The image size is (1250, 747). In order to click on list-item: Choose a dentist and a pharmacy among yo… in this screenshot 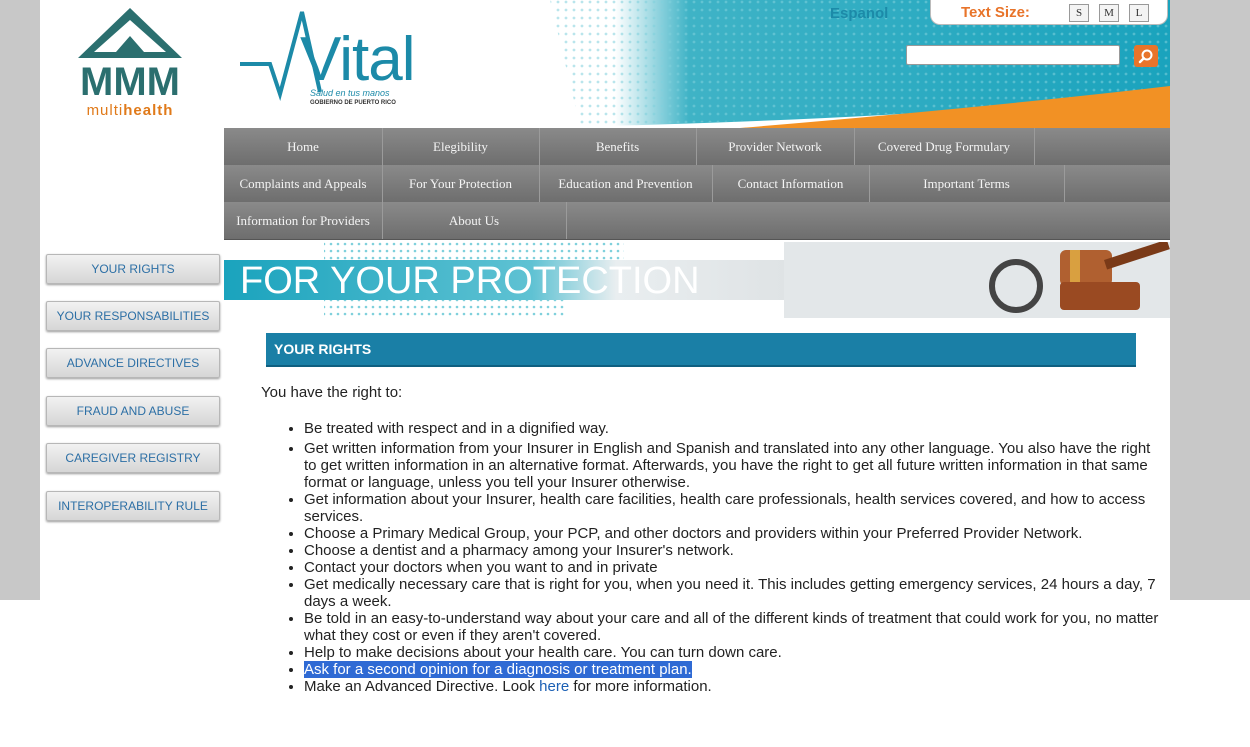, I will do `click(734, 550)`.